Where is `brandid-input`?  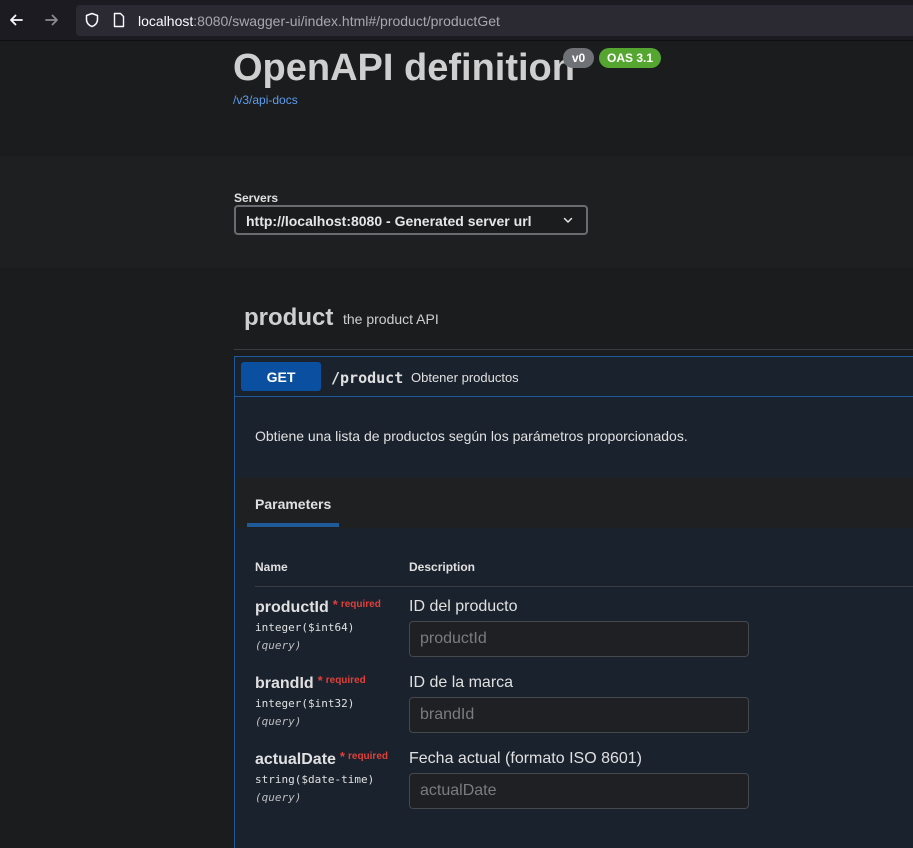
brandid-input is located at coordinates (579, 715).